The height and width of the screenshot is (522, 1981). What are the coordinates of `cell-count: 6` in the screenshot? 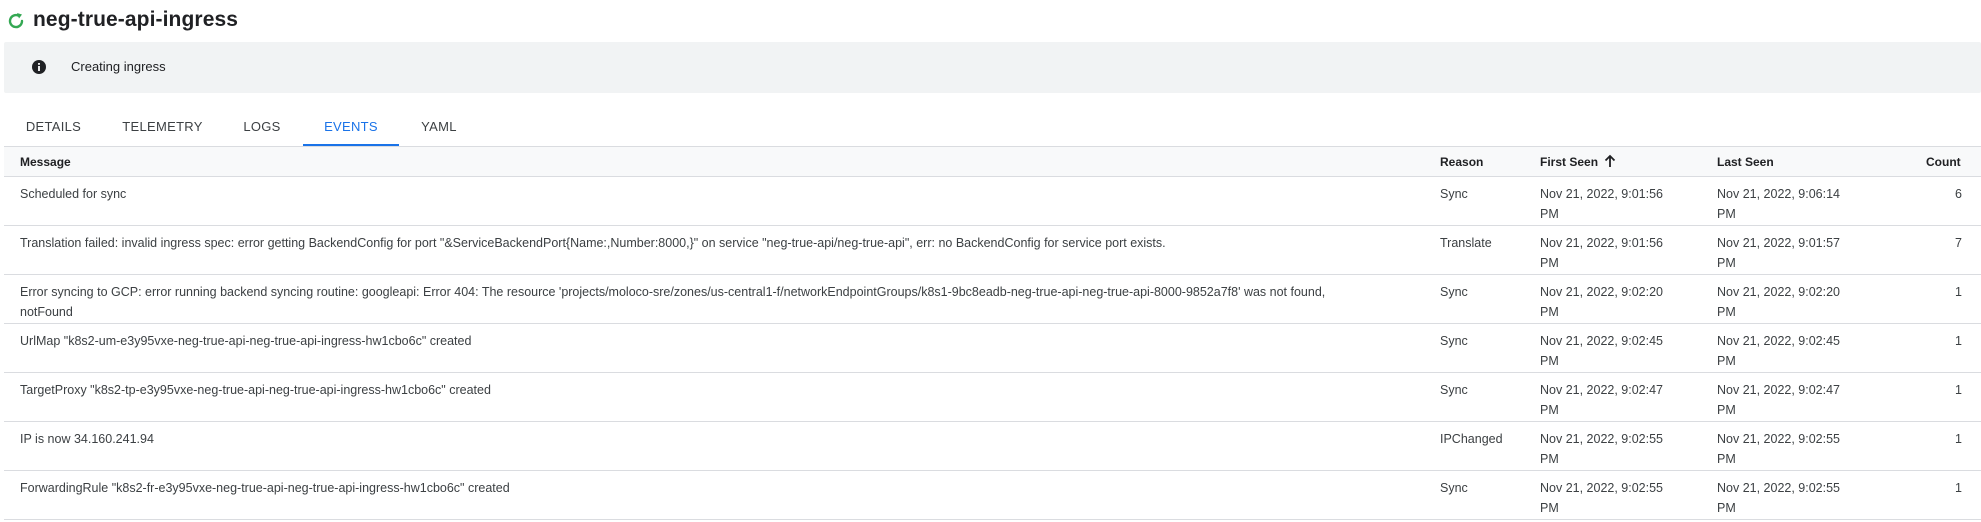 It's located at (1958, 194).